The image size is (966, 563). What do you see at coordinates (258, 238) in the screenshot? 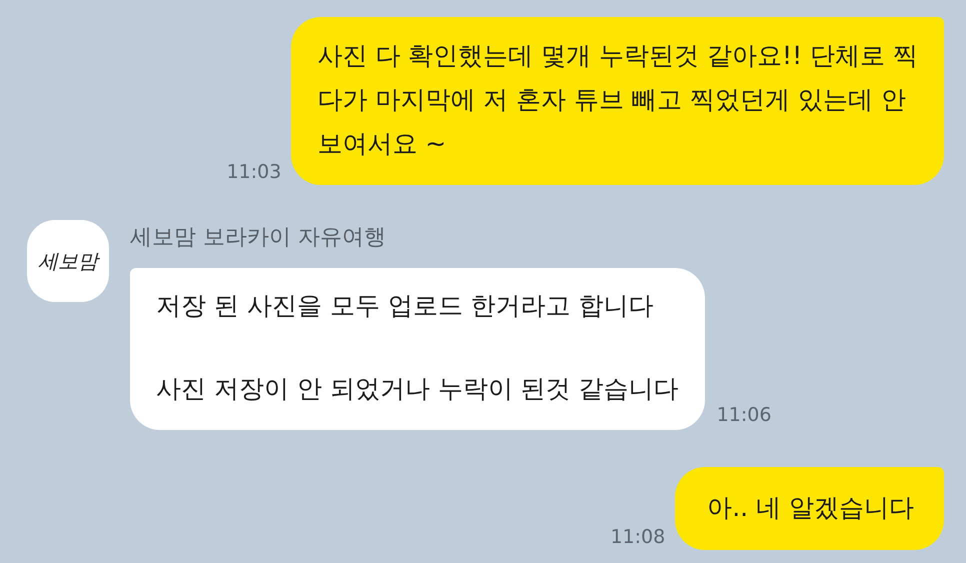
I see `sender-name: 세보맘 보라카이 자유여행` at bounding box center [258, 238].